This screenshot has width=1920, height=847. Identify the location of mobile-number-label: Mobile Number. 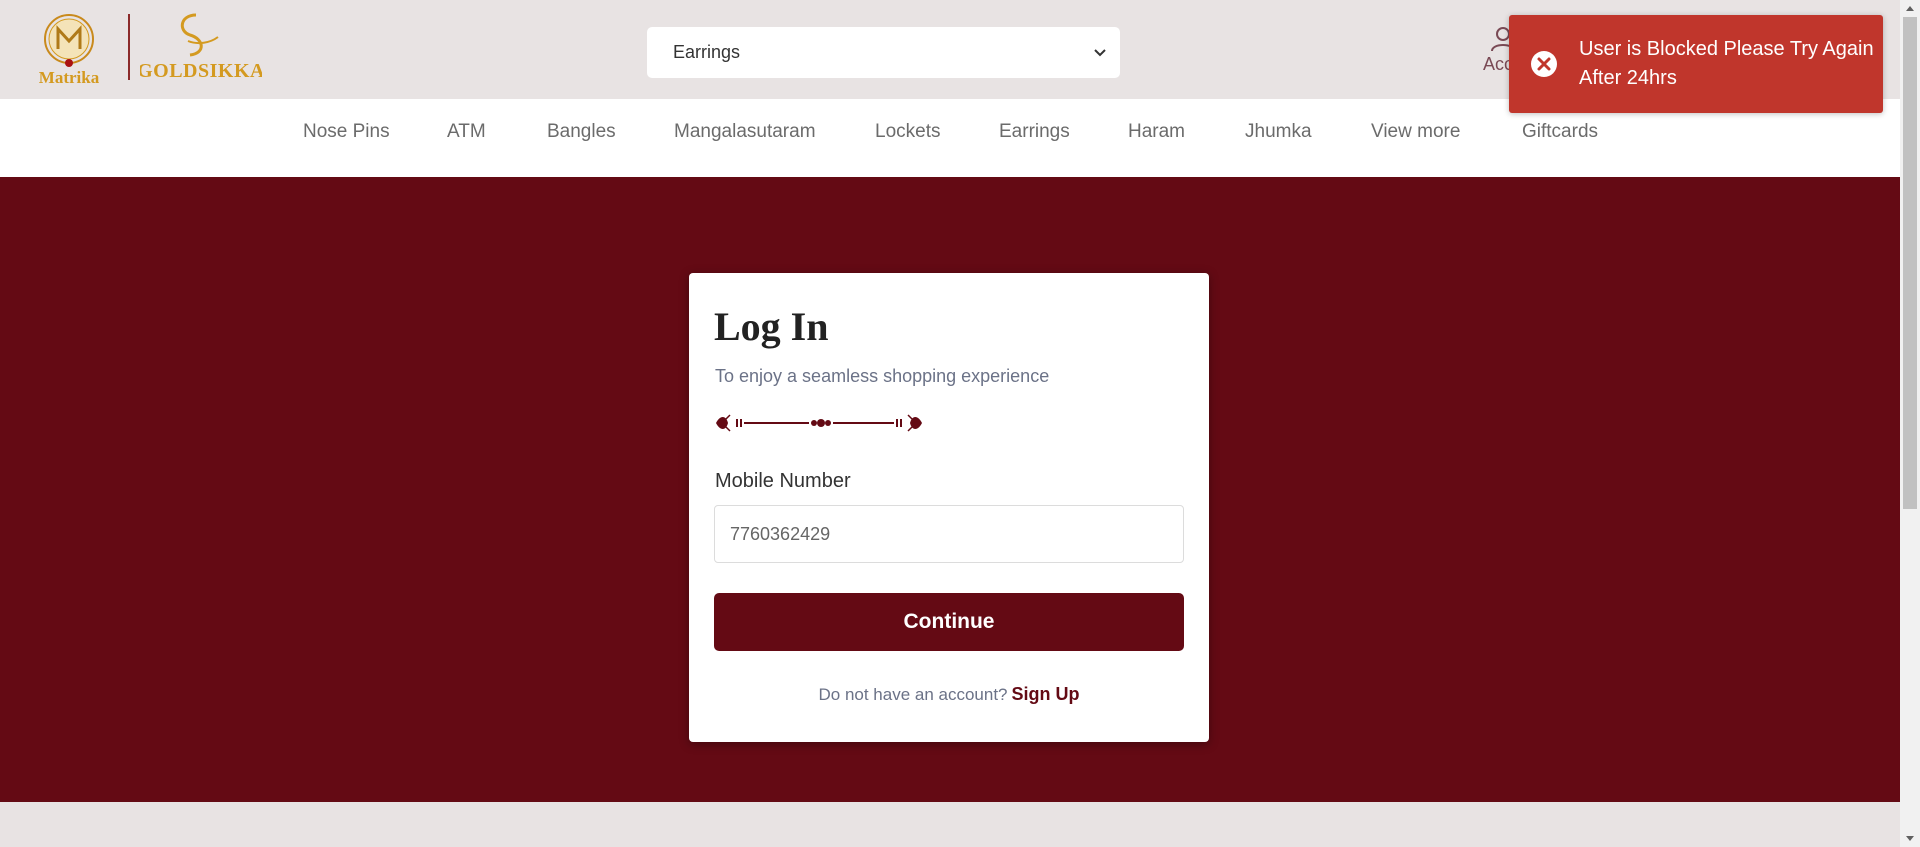
(783, 481).